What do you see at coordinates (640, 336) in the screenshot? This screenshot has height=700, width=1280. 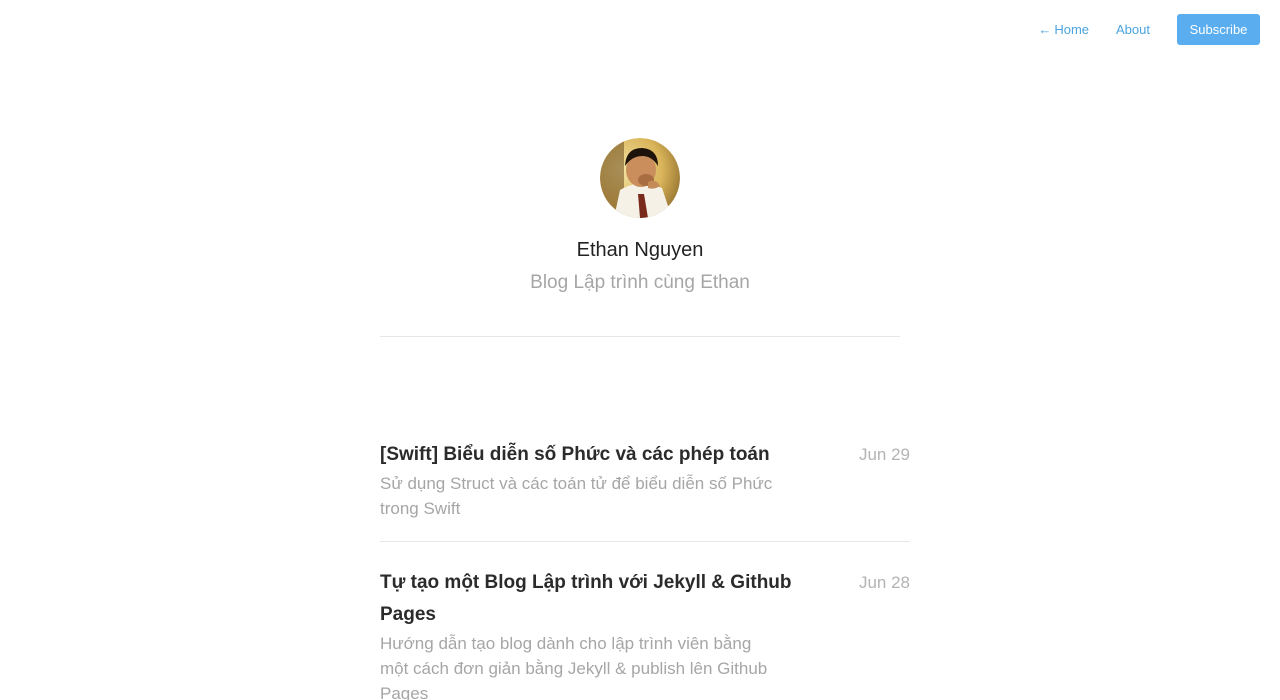 I see `header-divider` at bounding box center [640, 336].